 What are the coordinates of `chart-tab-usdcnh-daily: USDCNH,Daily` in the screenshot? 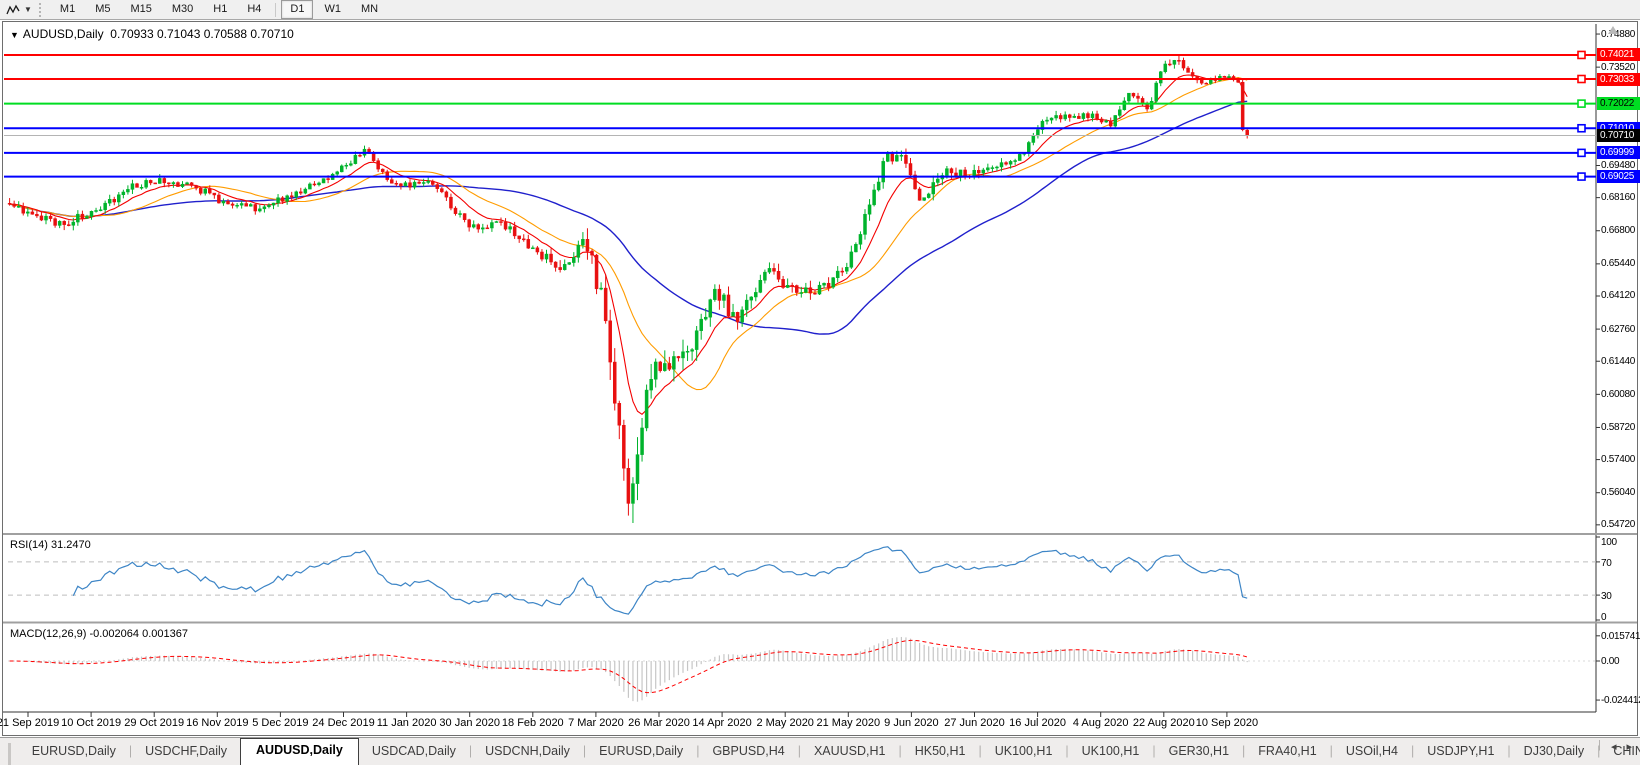 It's located at (527, 752).